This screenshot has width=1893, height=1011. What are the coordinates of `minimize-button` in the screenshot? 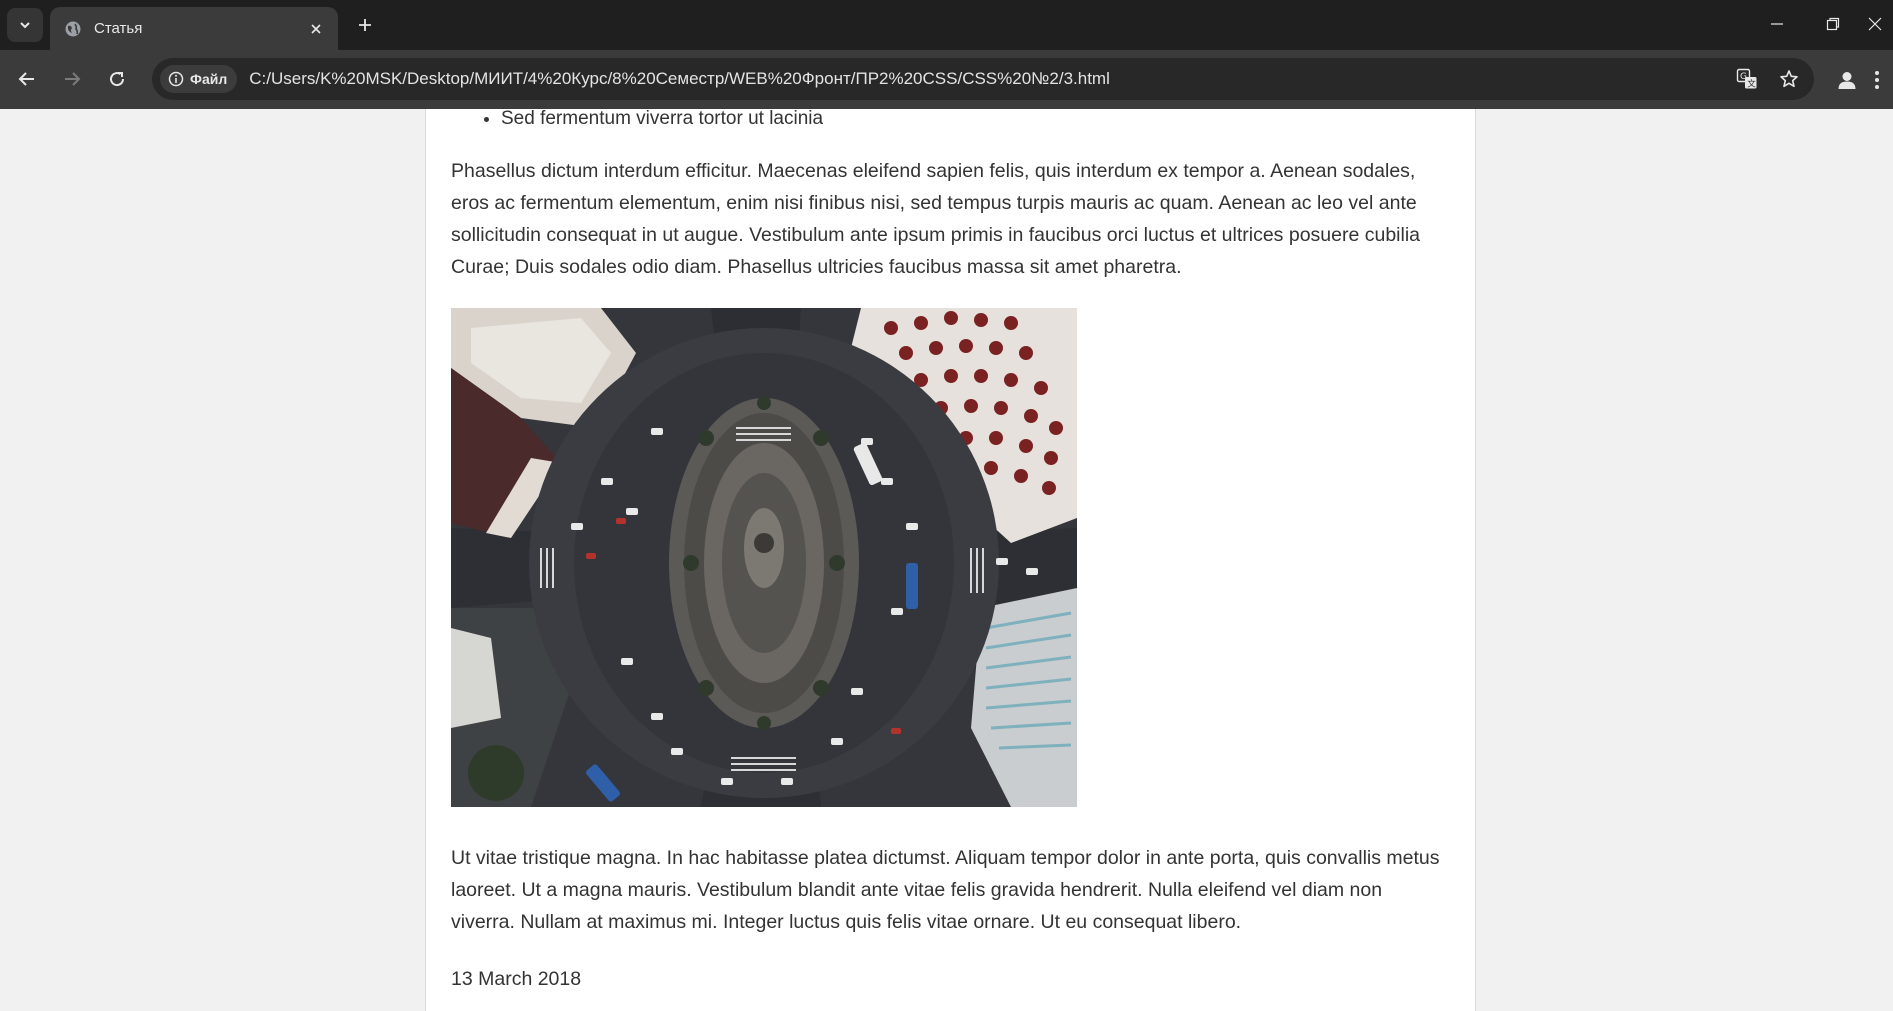 It's located at (1777, 24).